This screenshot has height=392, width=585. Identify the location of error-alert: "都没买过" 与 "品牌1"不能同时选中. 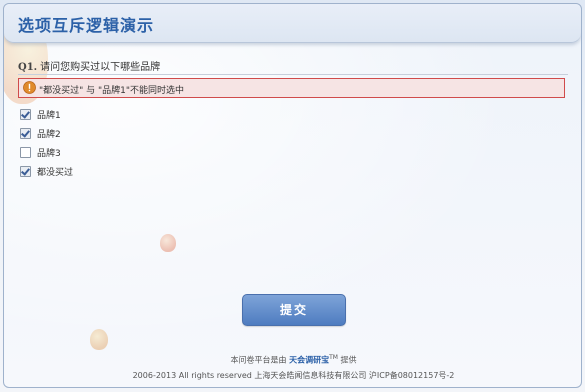
(291, 88).